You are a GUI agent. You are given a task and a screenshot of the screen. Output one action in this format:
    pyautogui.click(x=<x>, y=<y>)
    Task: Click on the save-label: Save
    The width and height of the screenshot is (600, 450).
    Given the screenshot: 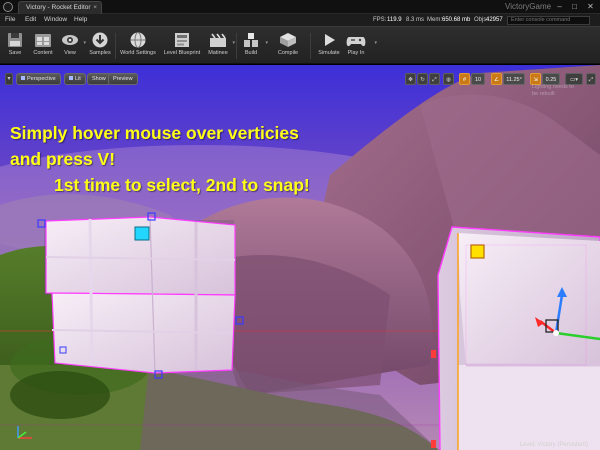 What is the action you would take?
    pyautogui.click(x=15, y=53)
    